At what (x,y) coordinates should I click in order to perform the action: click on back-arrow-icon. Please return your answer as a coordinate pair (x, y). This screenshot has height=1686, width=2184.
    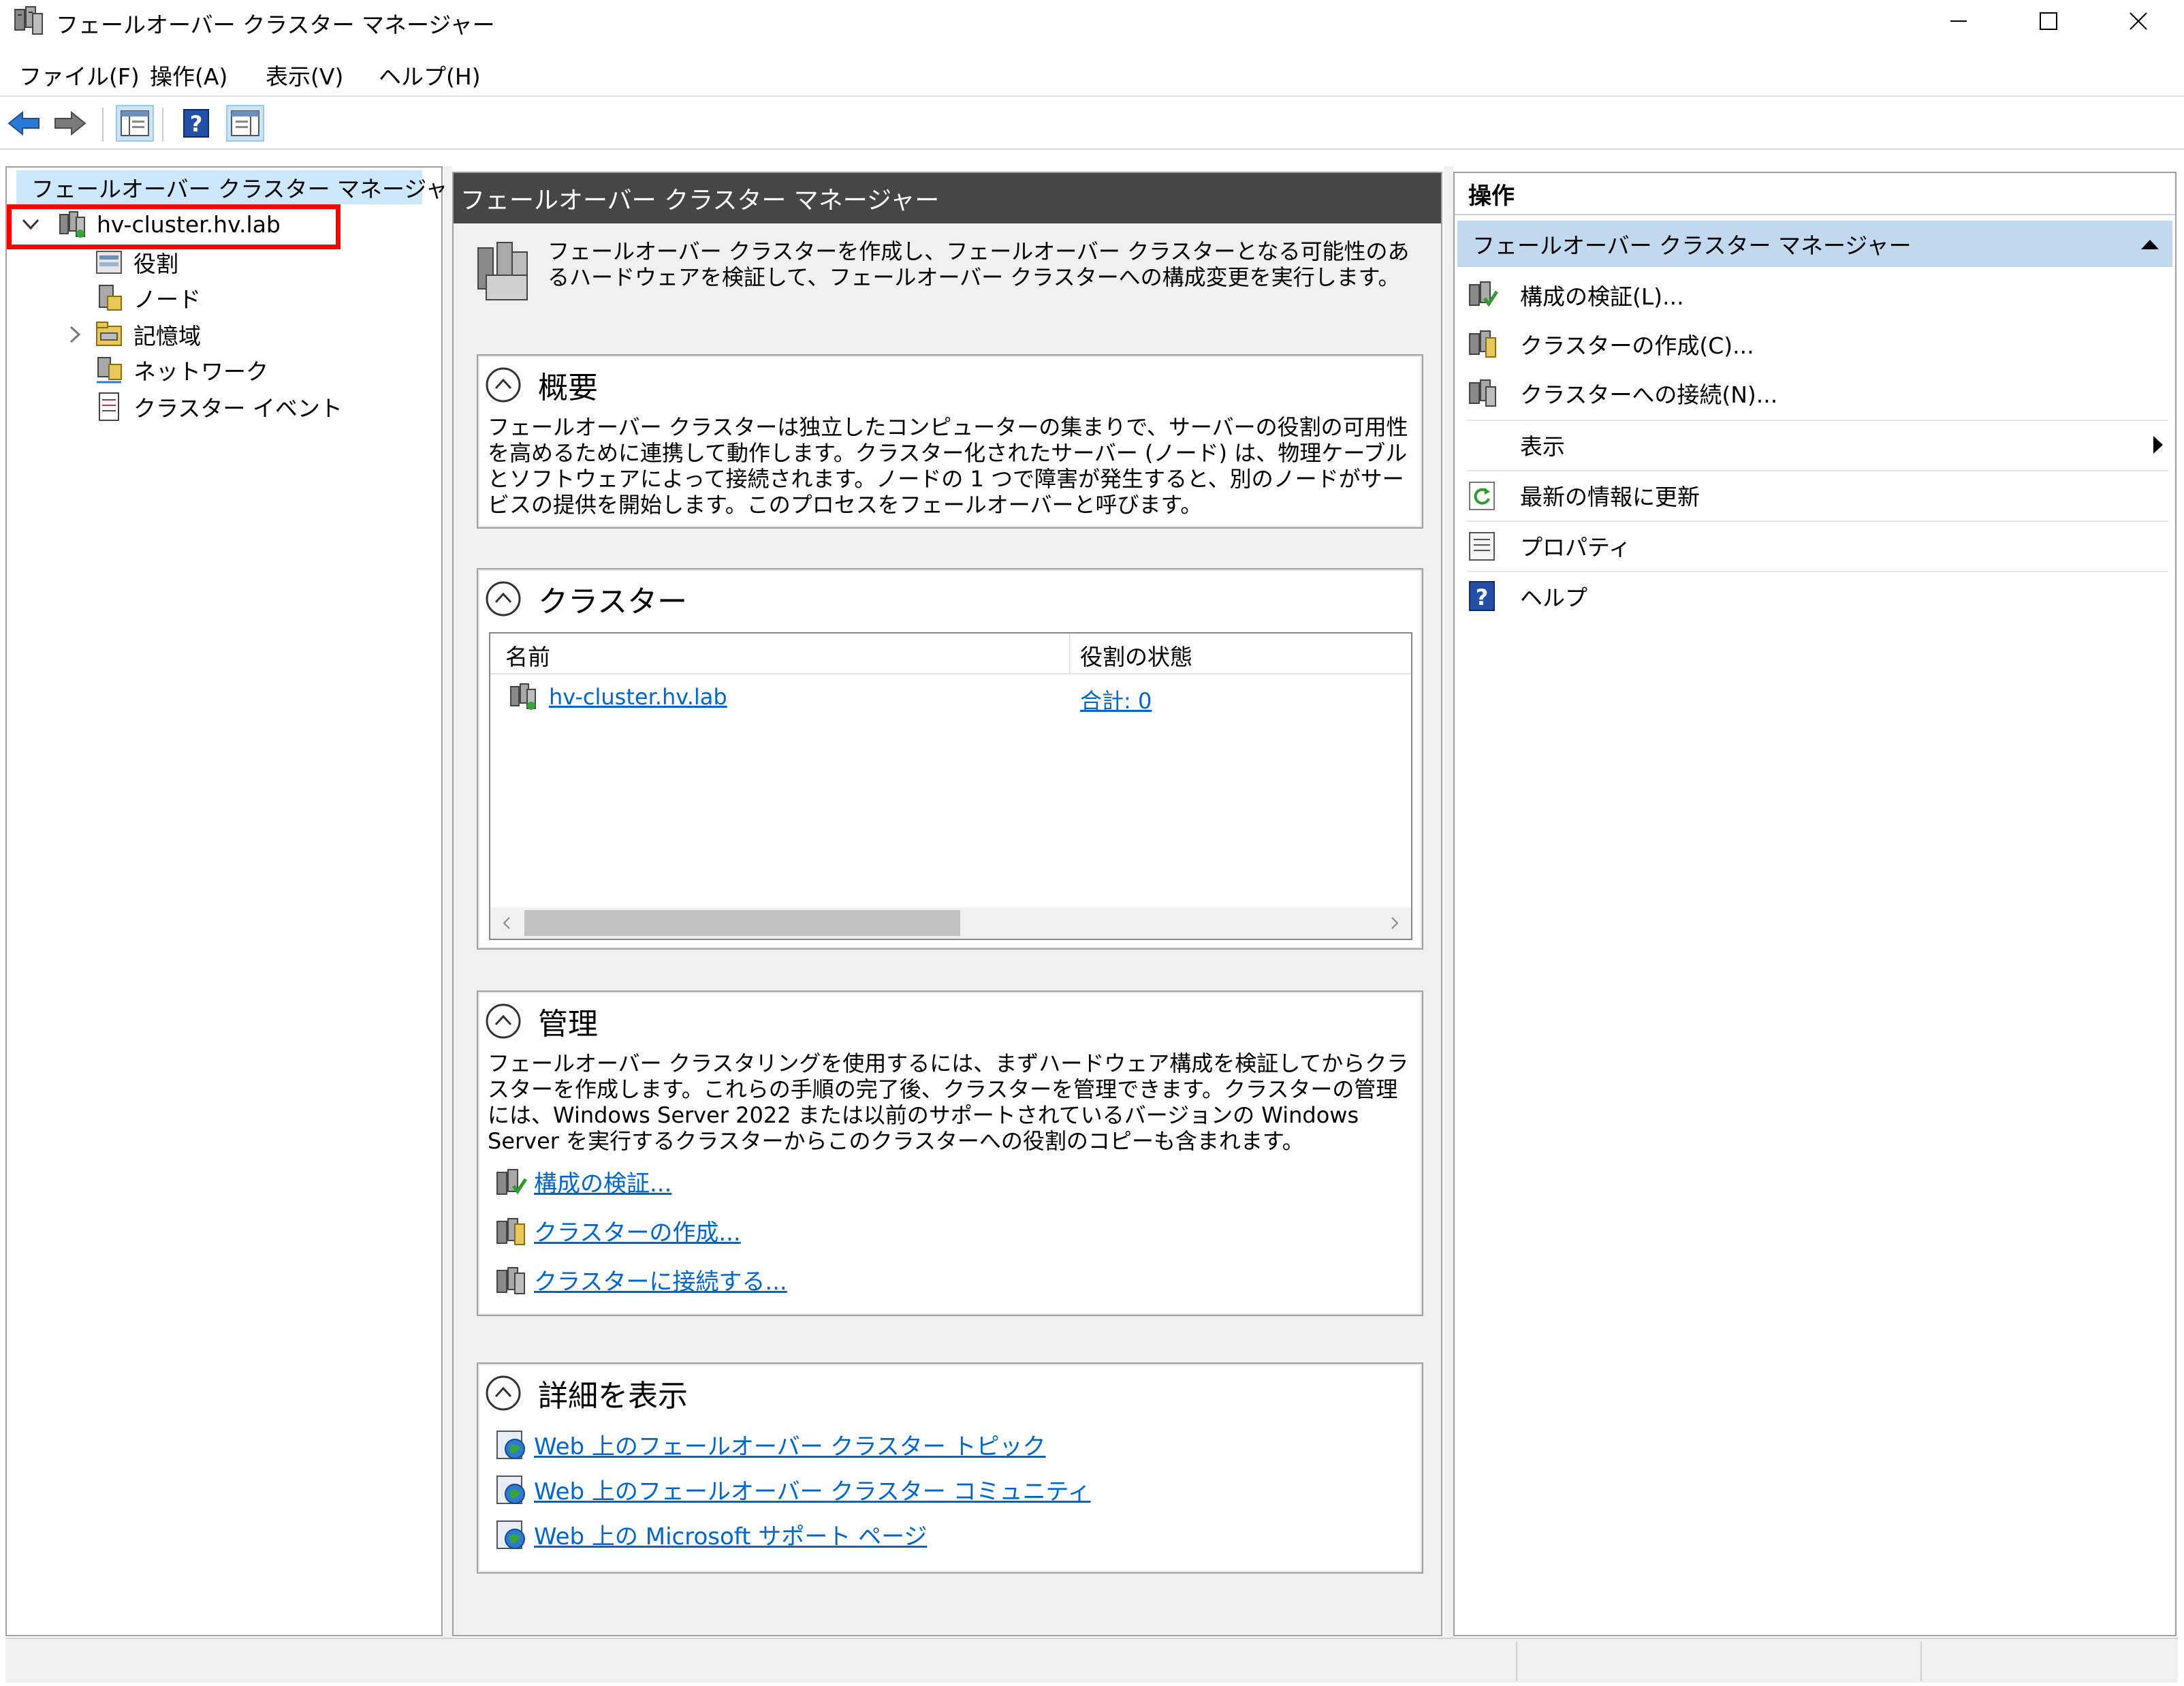
    Looking at the image, I should click on (23, 123).